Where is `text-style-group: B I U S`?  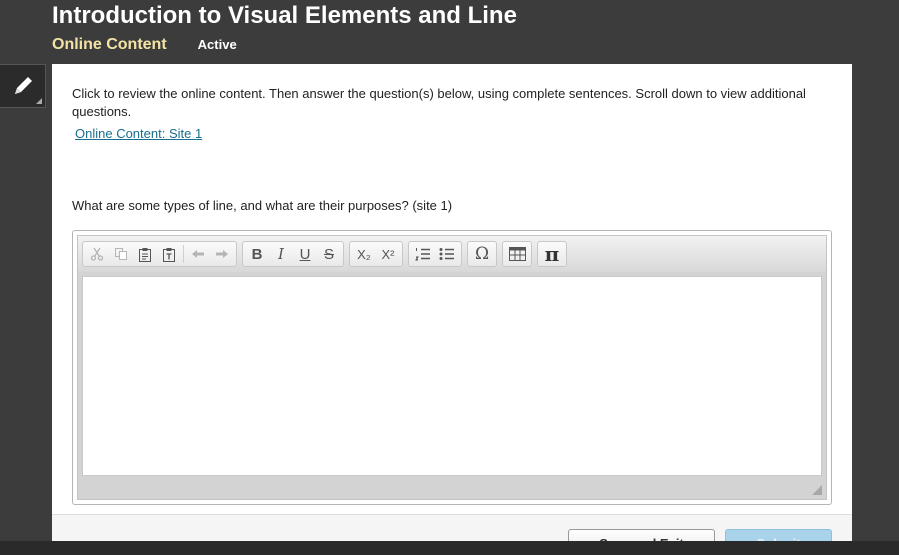
text-style-group: B I U S is located at coordinates (293, 254).